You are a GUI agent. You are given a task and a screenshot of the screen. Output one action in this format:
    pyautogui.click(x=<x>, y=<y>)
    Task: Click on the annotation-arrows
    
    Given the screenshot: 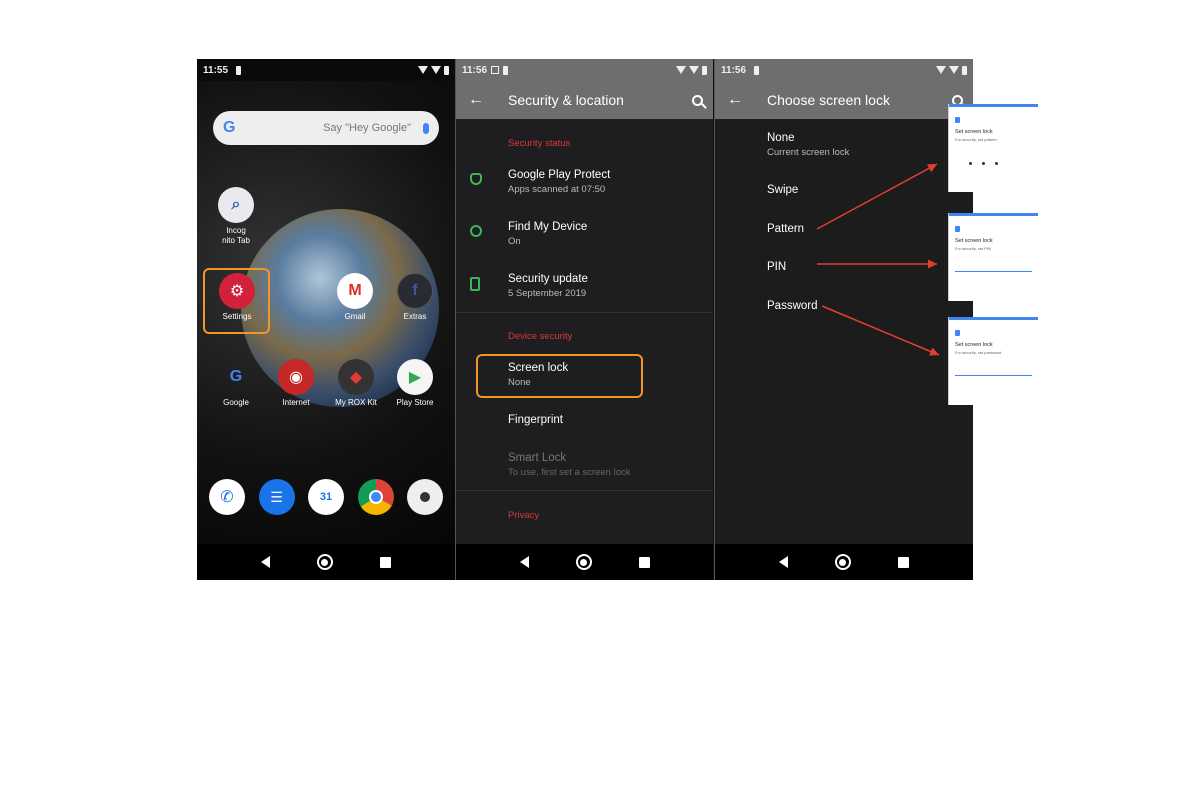 What is the action you would take?
    pyautogui.click(x=878, y=259)
    